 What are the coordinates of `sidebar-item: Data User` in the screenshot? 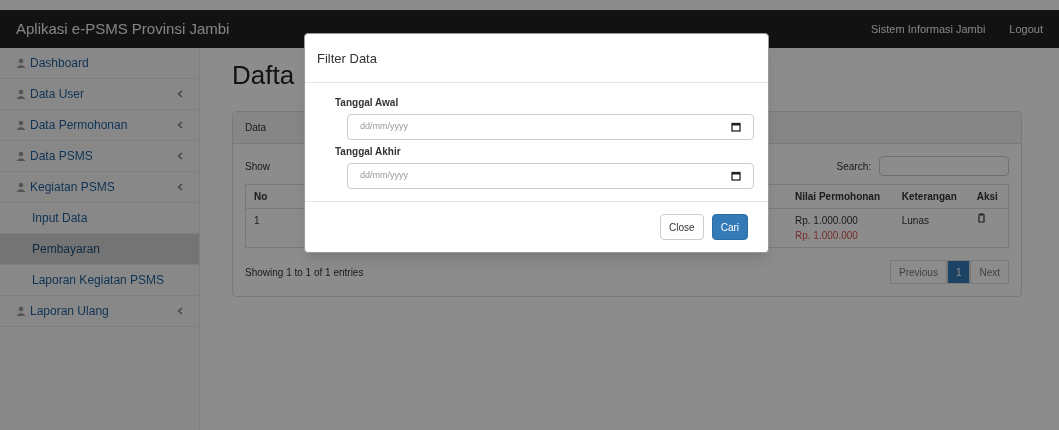 It's located at (99, 94).